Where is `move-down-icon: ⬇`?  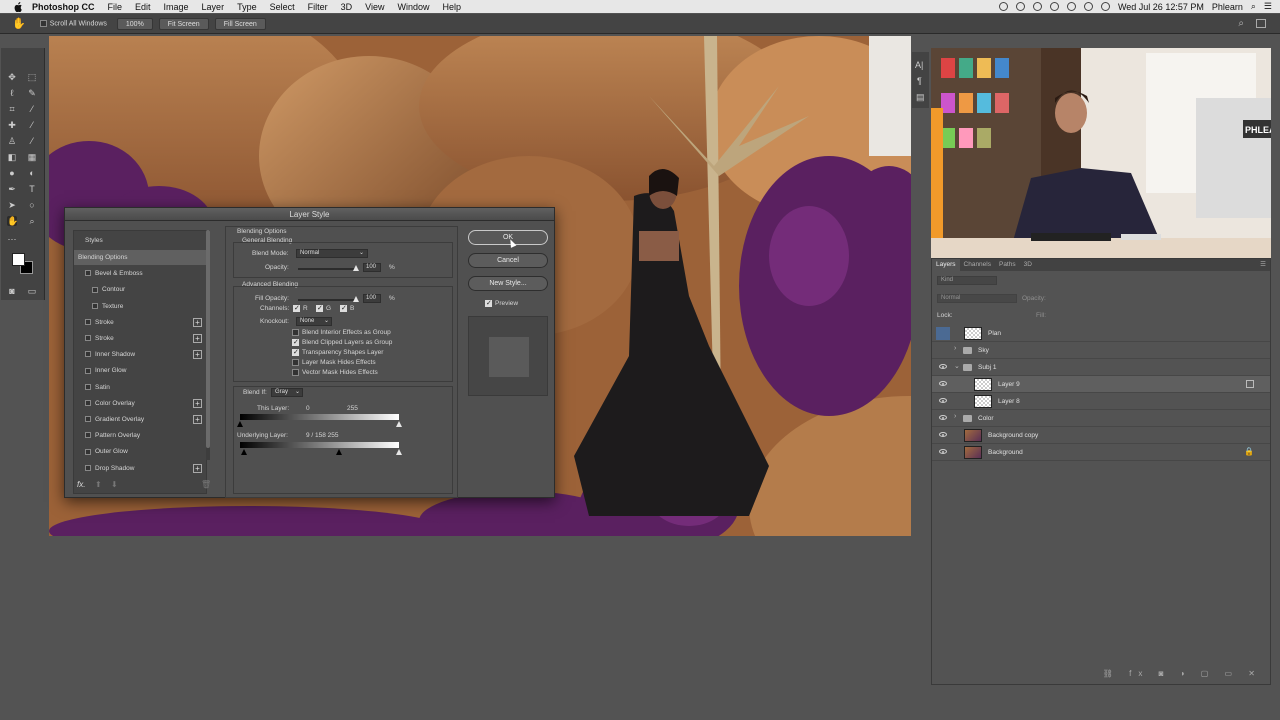
move-down-icon: ⬇ is located at coordinates (114, 484).